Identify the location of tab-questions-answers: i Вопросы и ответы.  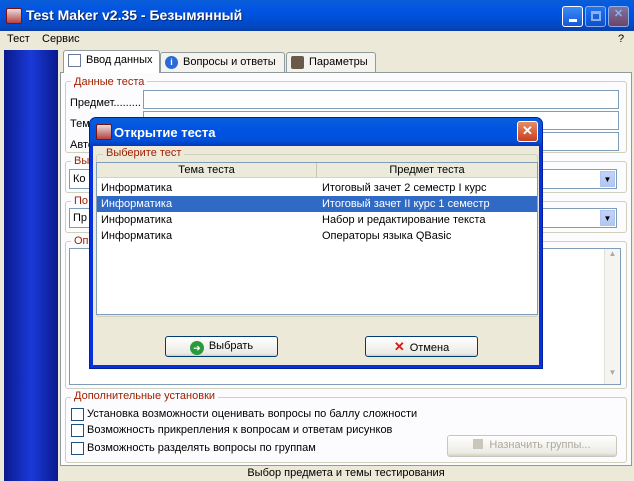
(222, 62).